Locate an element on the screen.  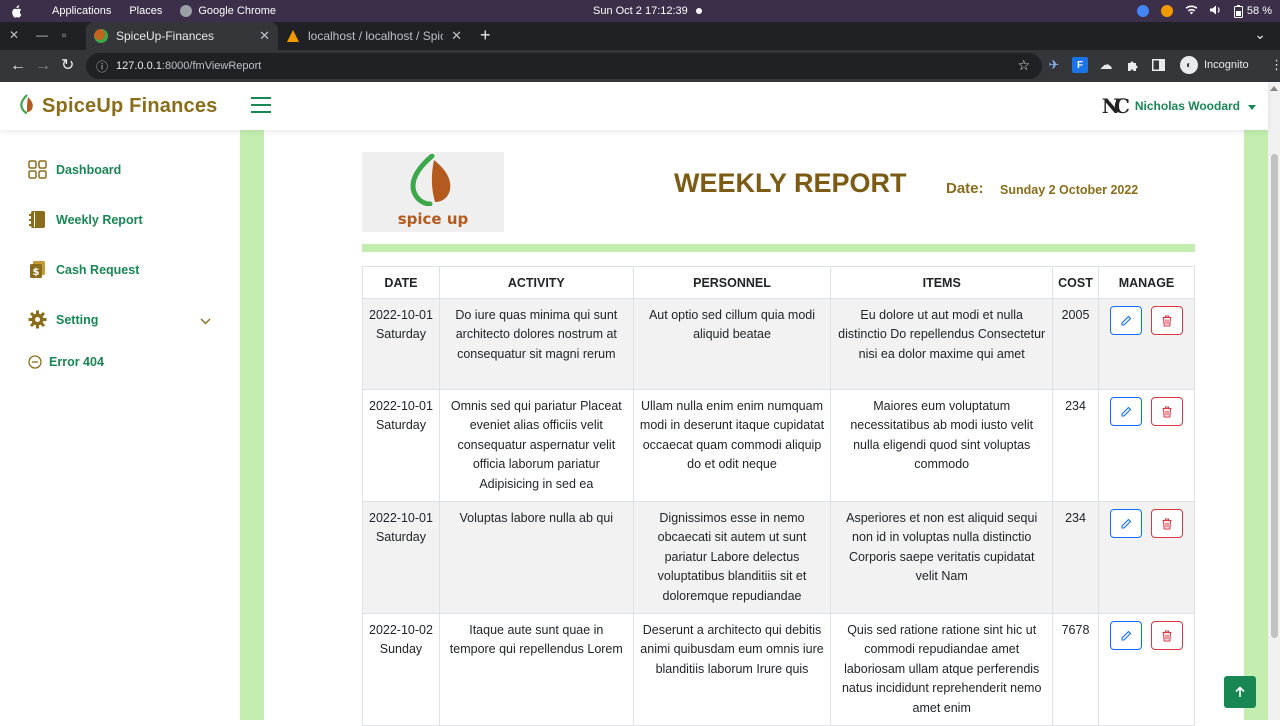
applications-menu: Applications is located at coordinates (81, 11).